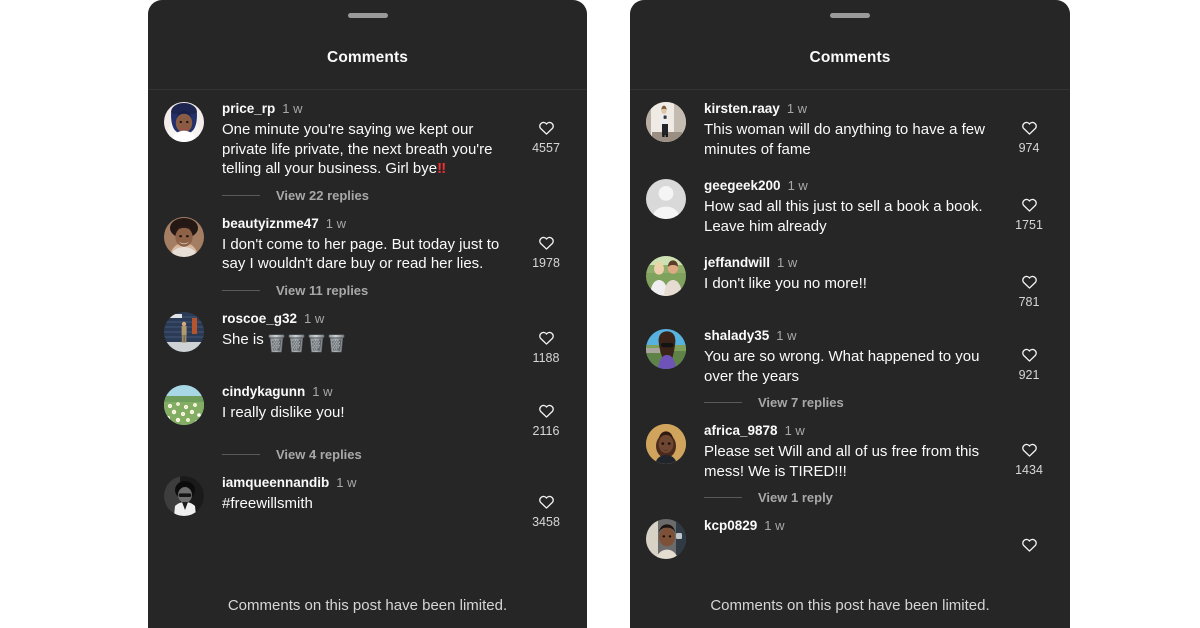 The height and width of the screenshot is (628, 1200). What do you see at coordinates (248, 108) in the screenshot?
I see `comment-username: price_rp` at bounding box center [248, 108].